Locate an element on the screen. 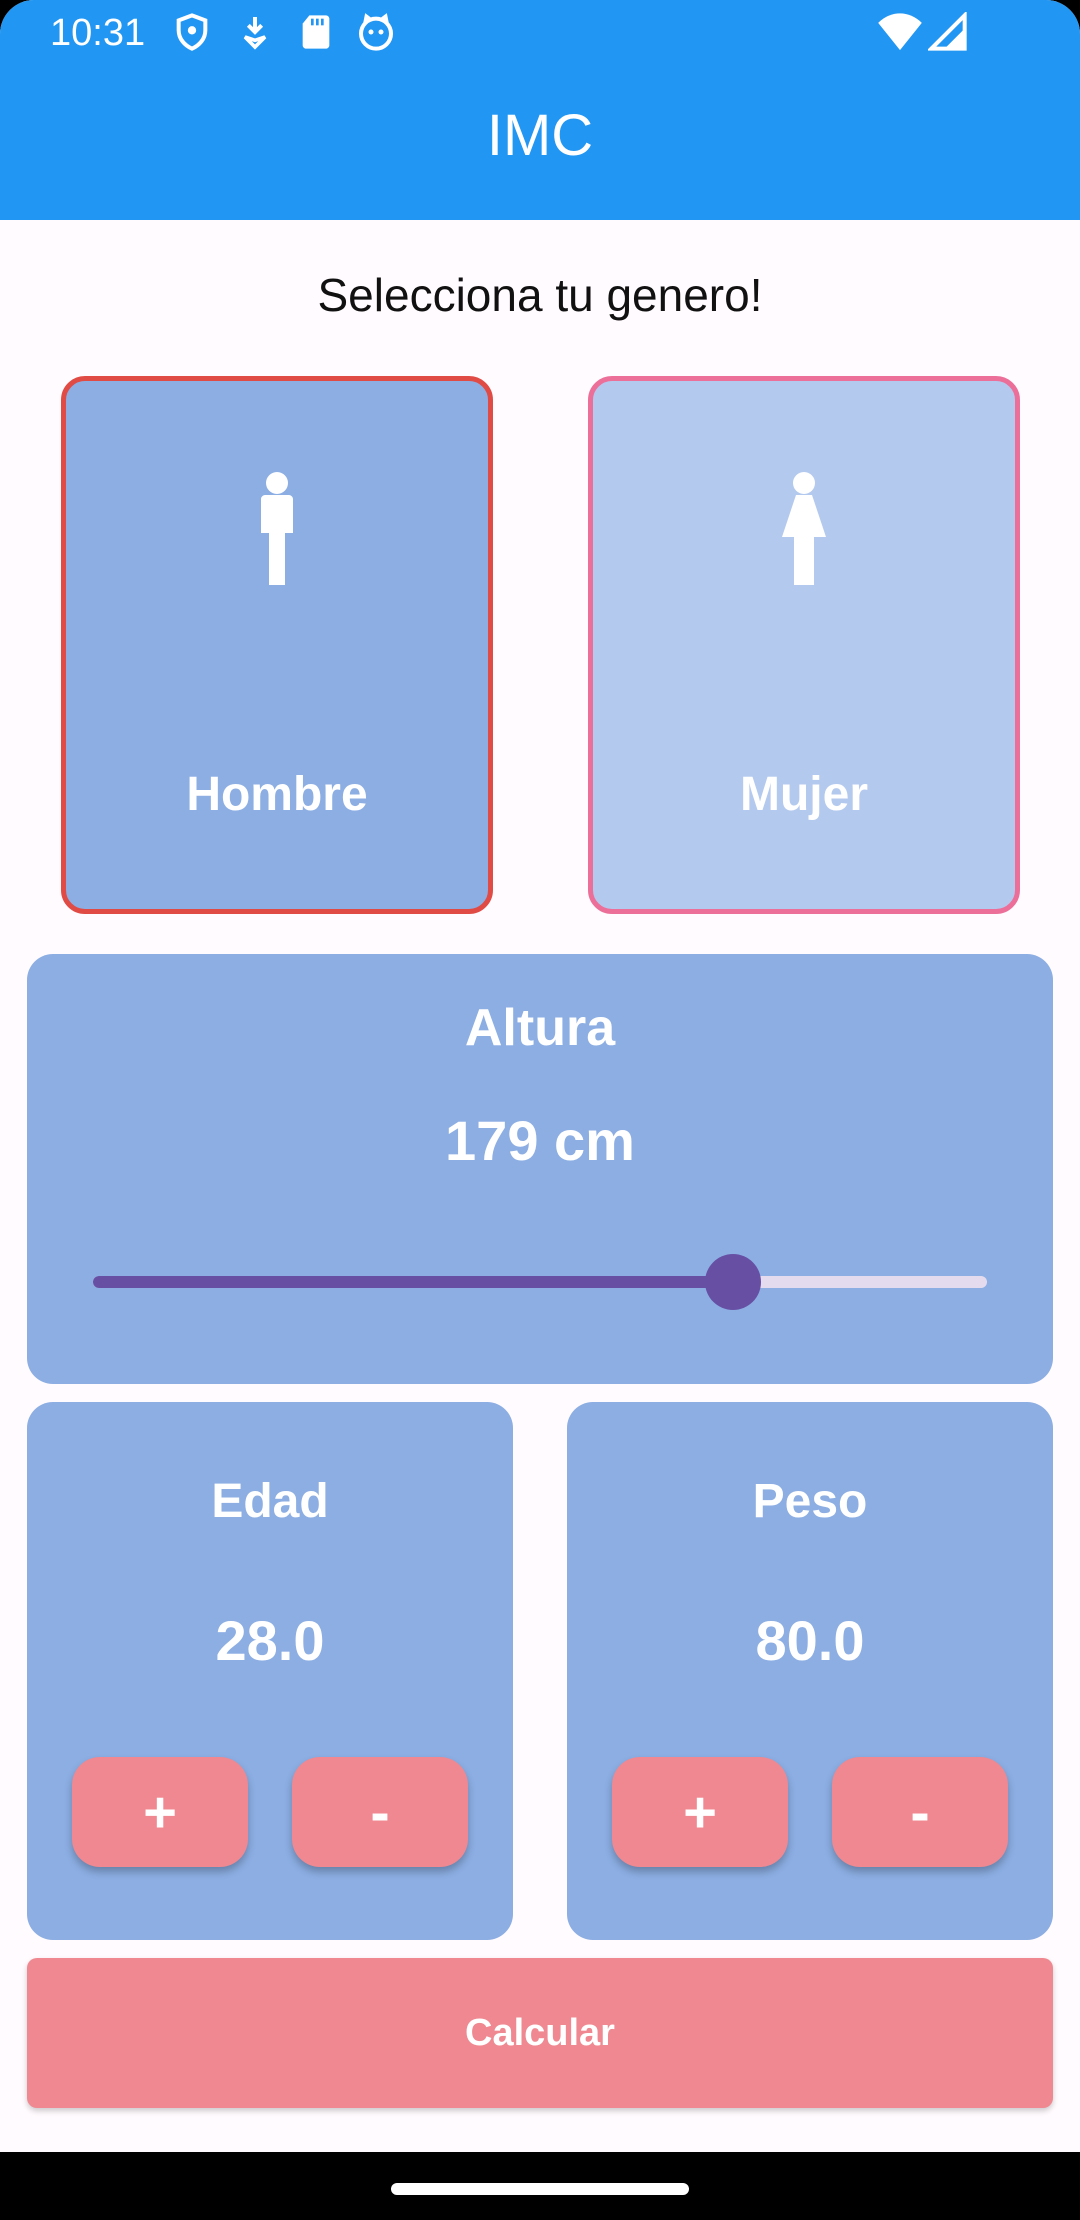  age-panel: Edad 28.0 + - is located at coordinates (270, 1671).